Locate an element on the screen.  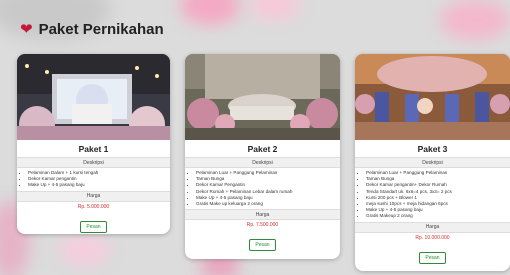
price-label-2: Harga is located at coordinates (262, 215).